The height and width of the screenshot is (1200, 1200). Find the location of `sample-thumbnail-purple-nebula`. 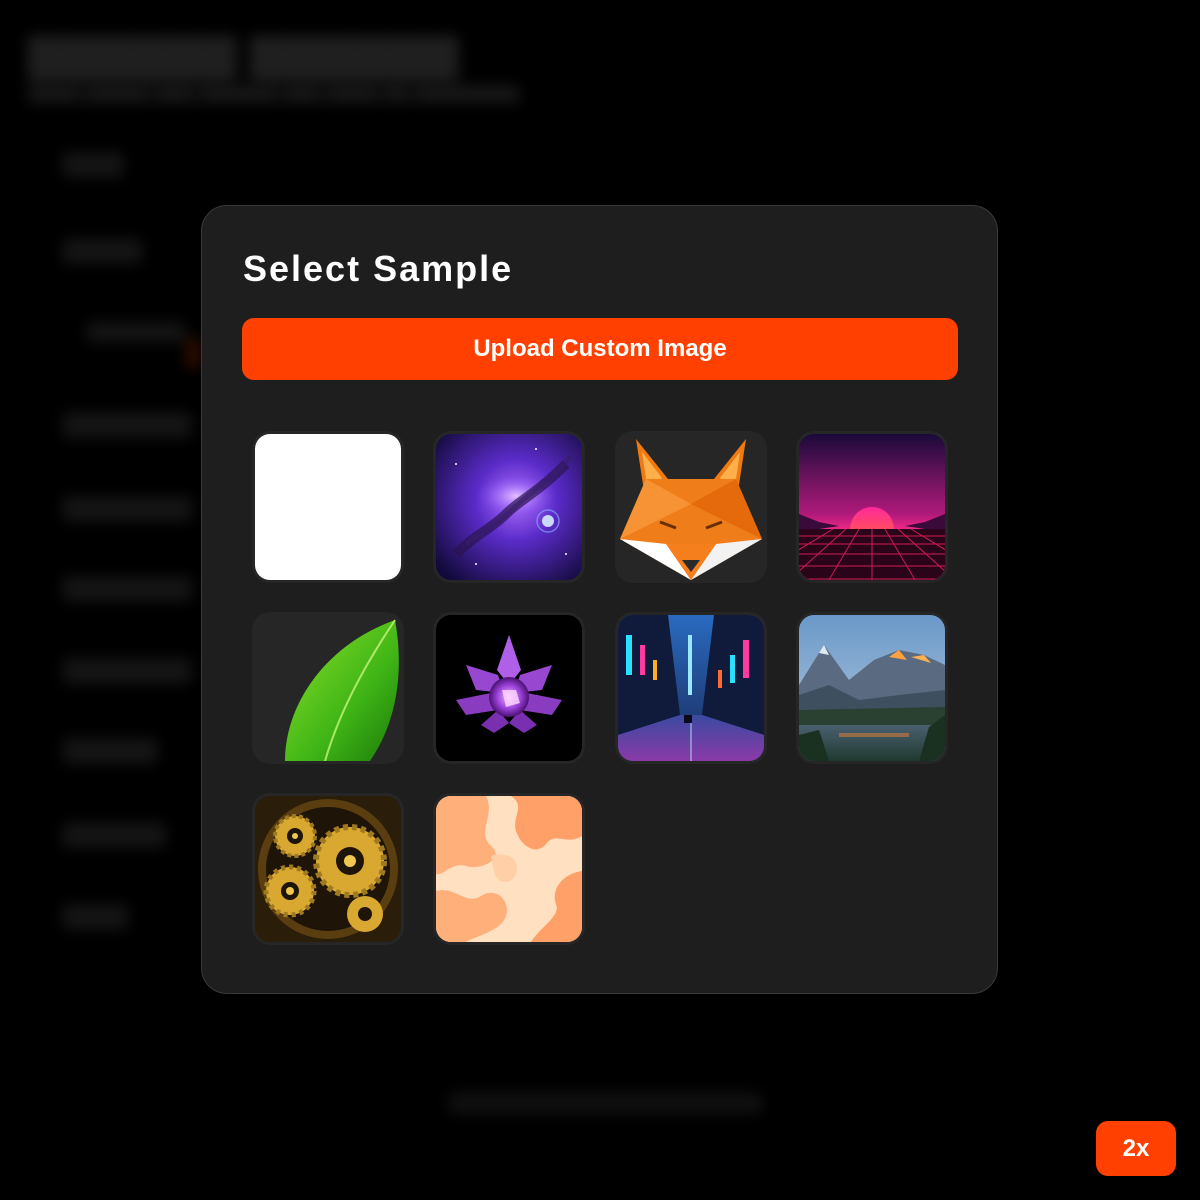

sample-thumbnail-purple-nebula is located at coordinates (509, 507).